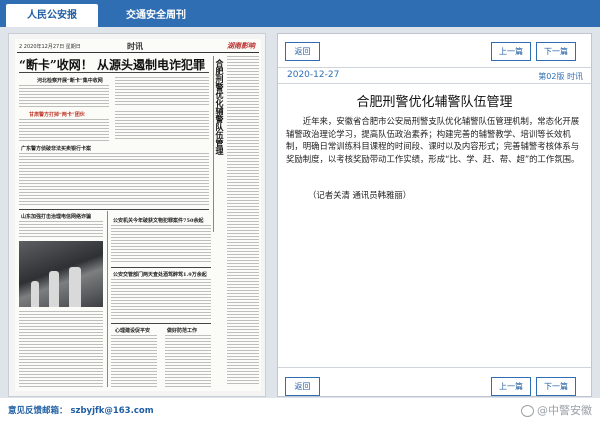  What do you see at coordinates (241, 45) in the screenshot?
I see `newspaper-logo: 湖南影响` at bounding box center [241, 45].